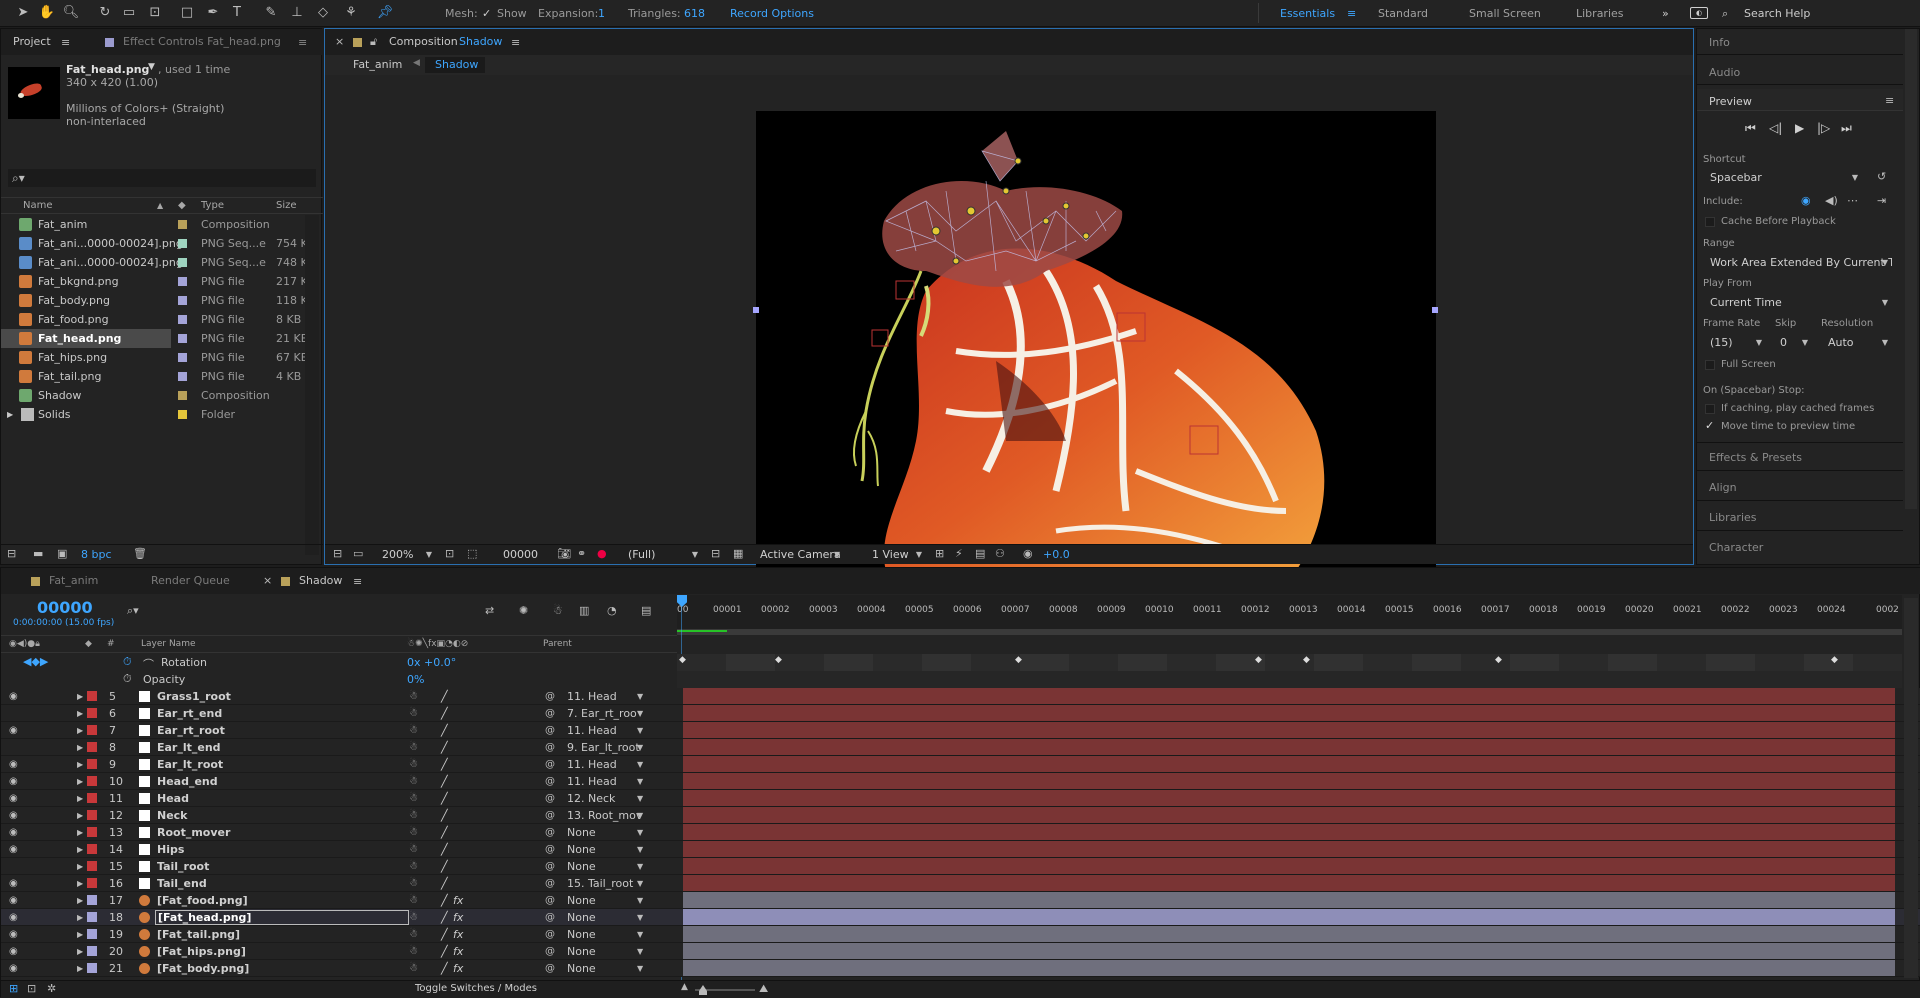 The width and height of the screenshot is (1920, 998). What do you see at coordinates (271, 13) in the screenshot?
I see `brush-tool-icon: ✎` at bounding box center [271, 13].